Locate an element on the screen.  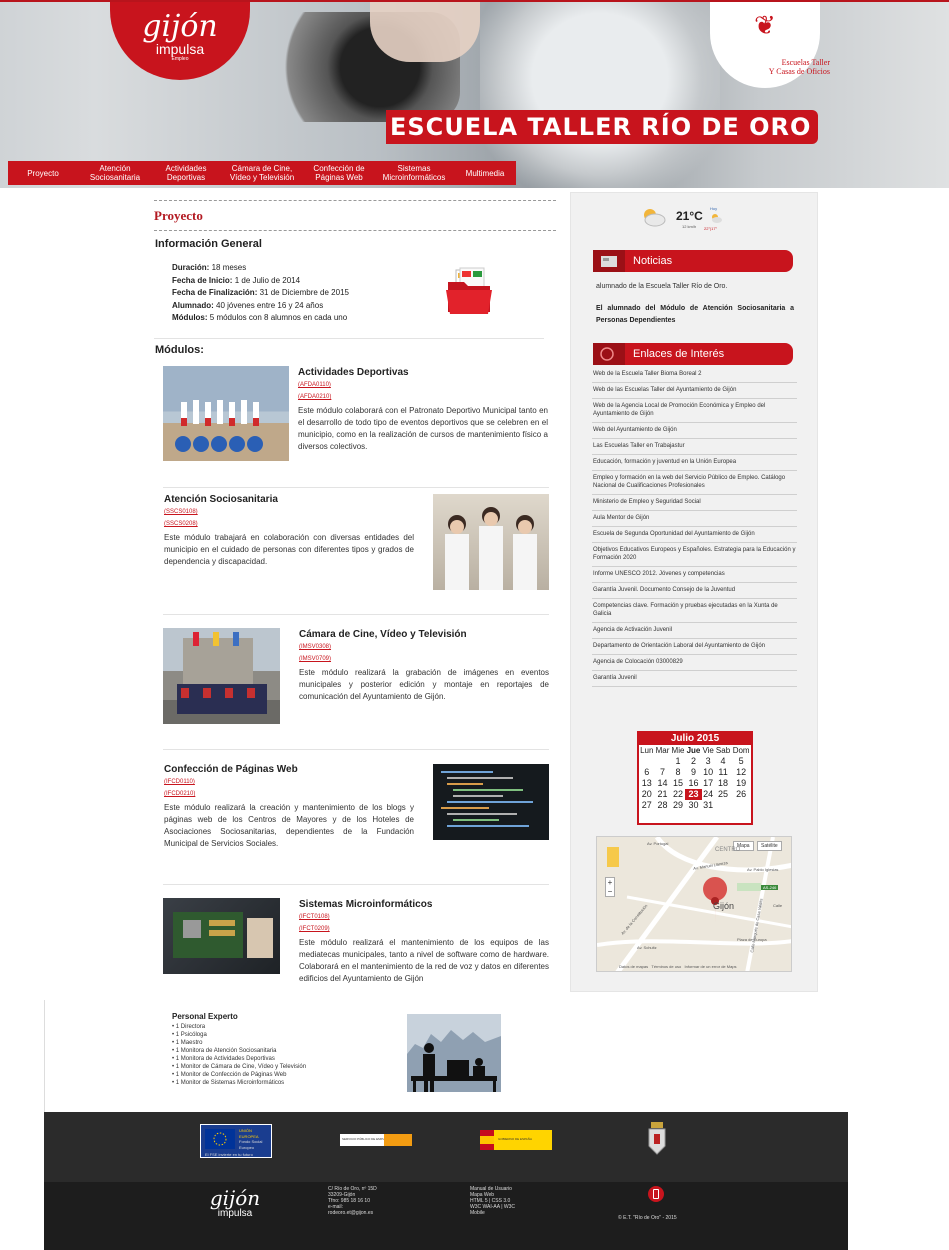
calendar-day: 30 is located at coordinates (693, 805).